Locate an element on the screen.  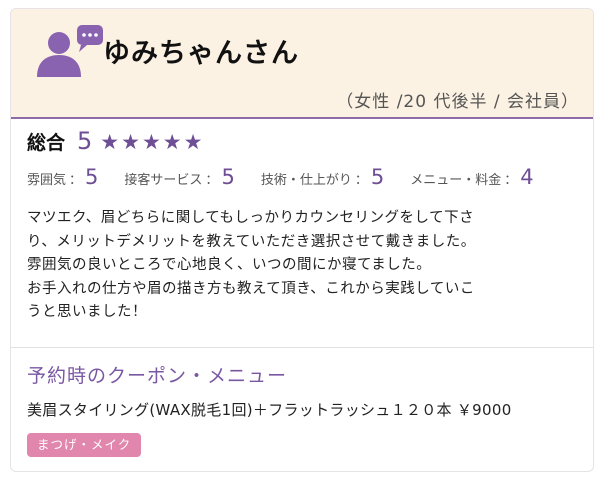
rating-technique: 技術・仕上がり ： 5 is located at coordinates (322, 177).